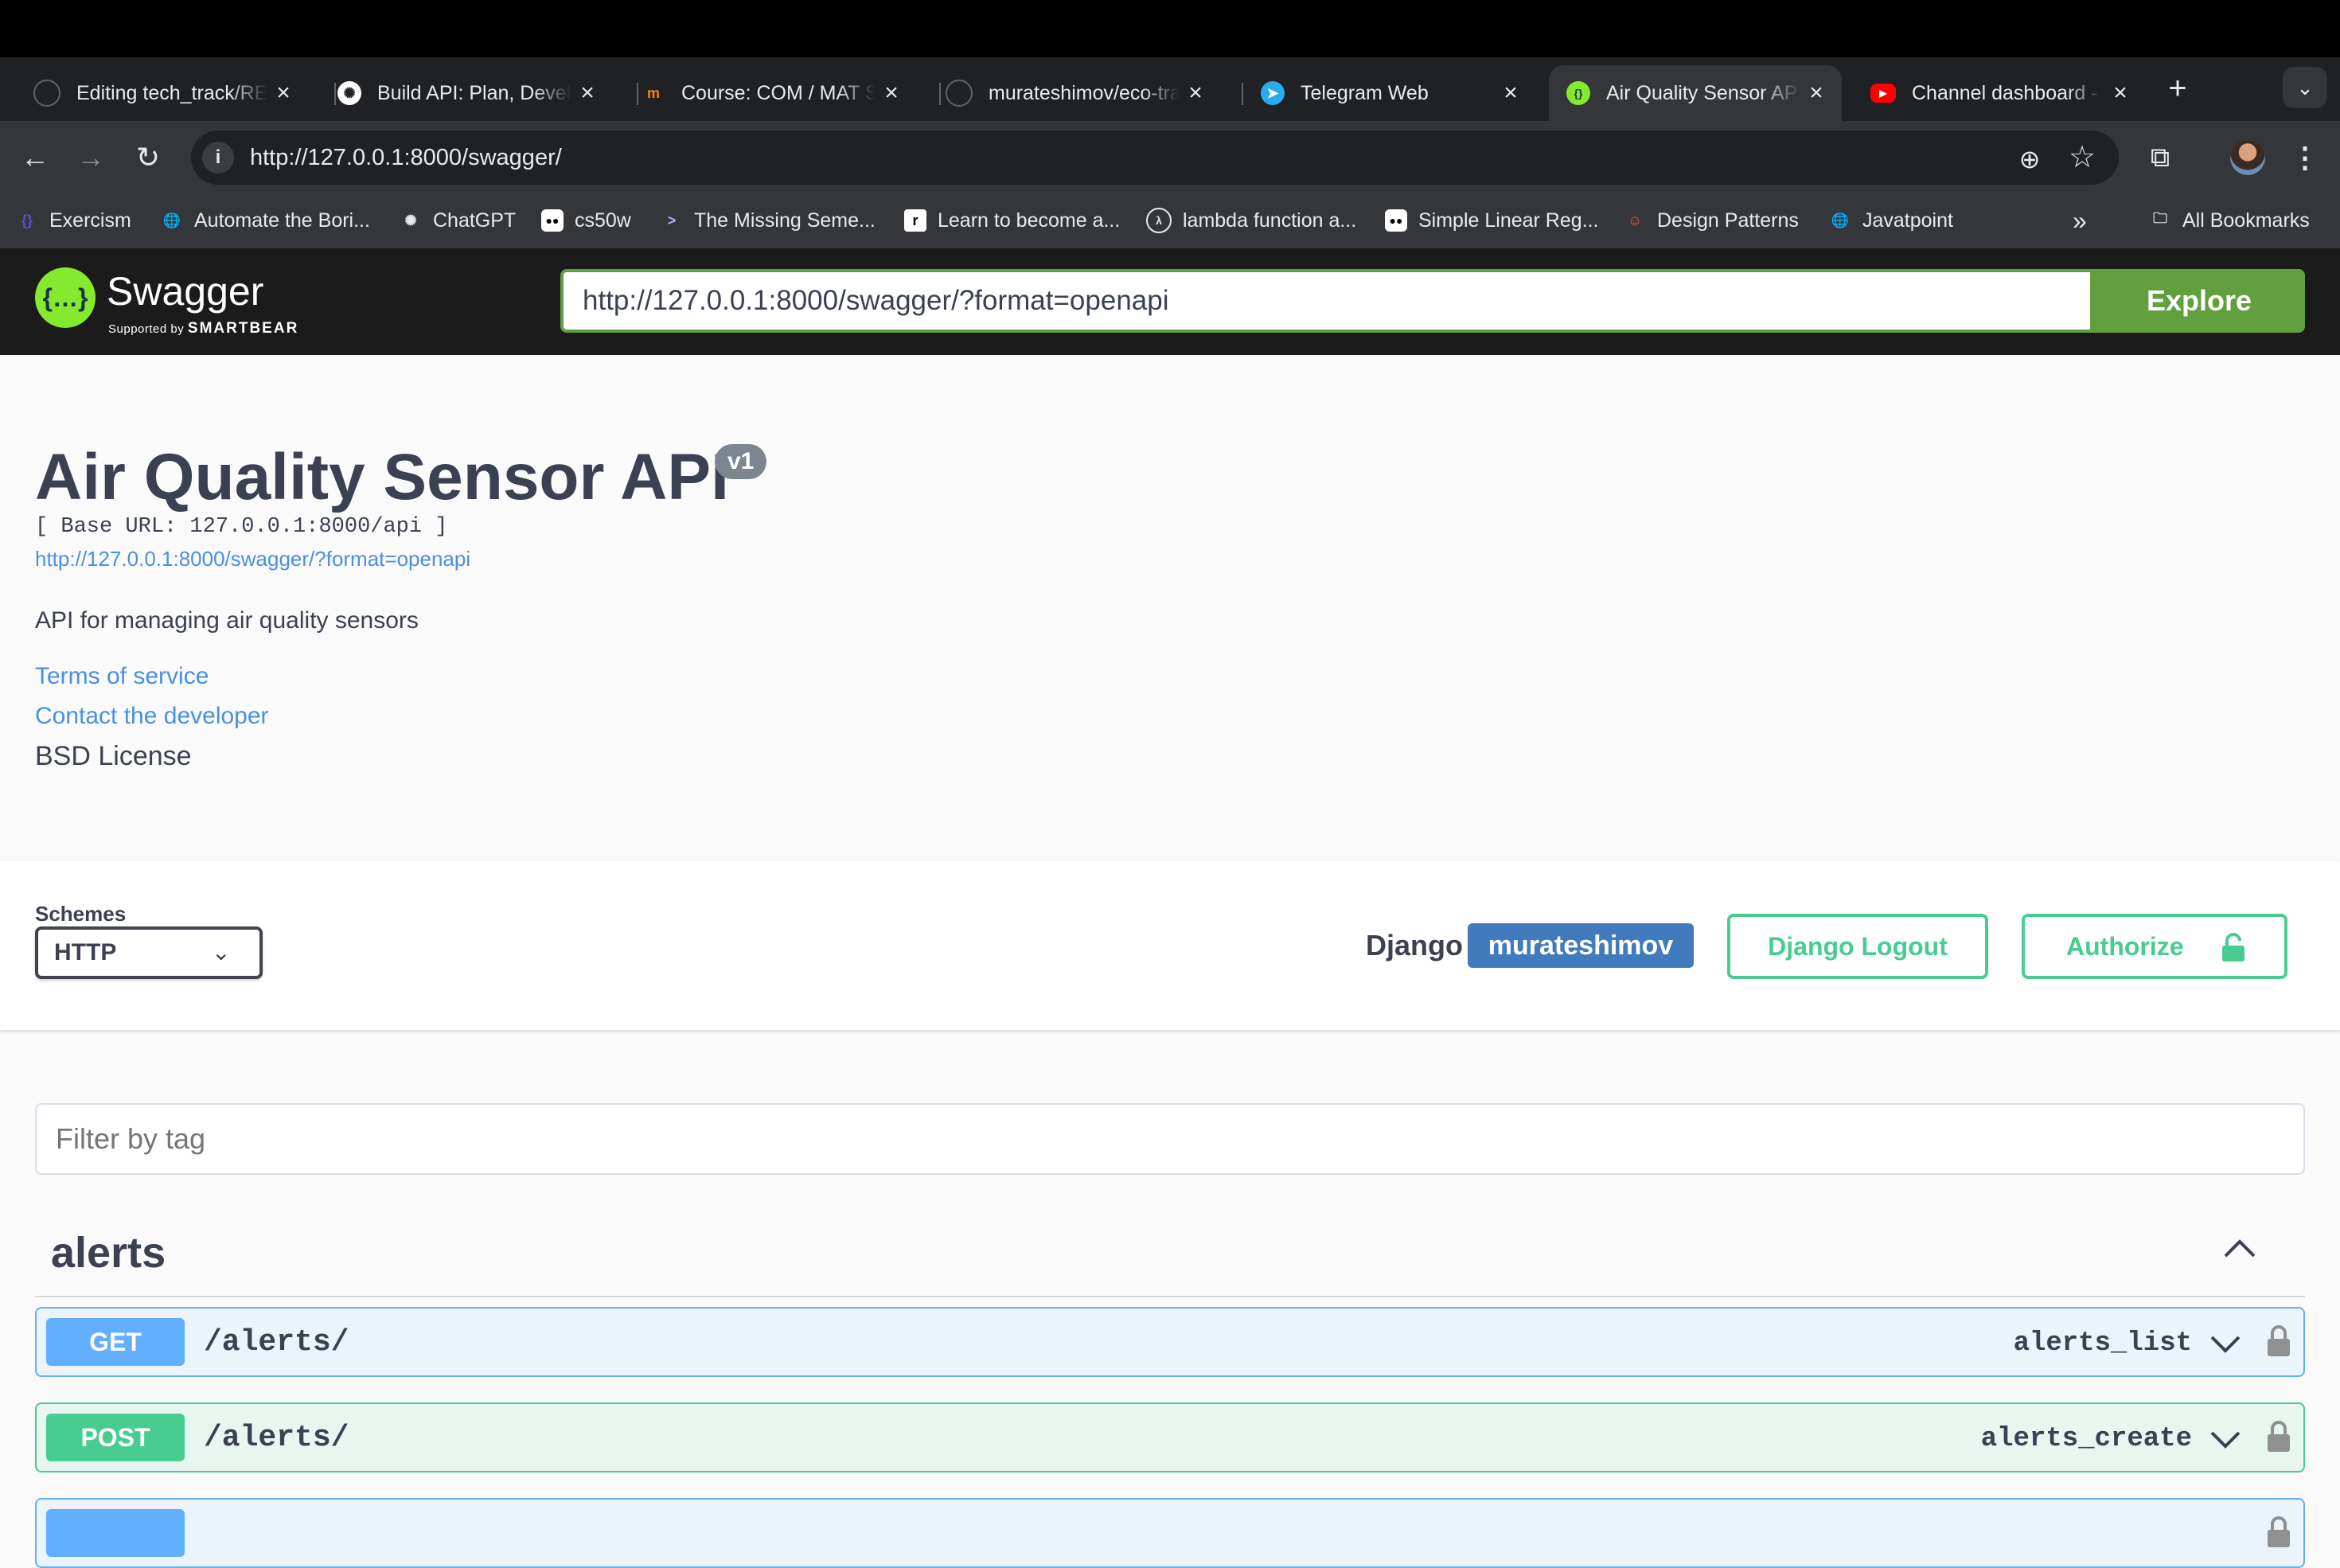 The height and width of the screenshot is (1568, 2340). I want to click on authorize-button: Authorize, so click(2154, 946).